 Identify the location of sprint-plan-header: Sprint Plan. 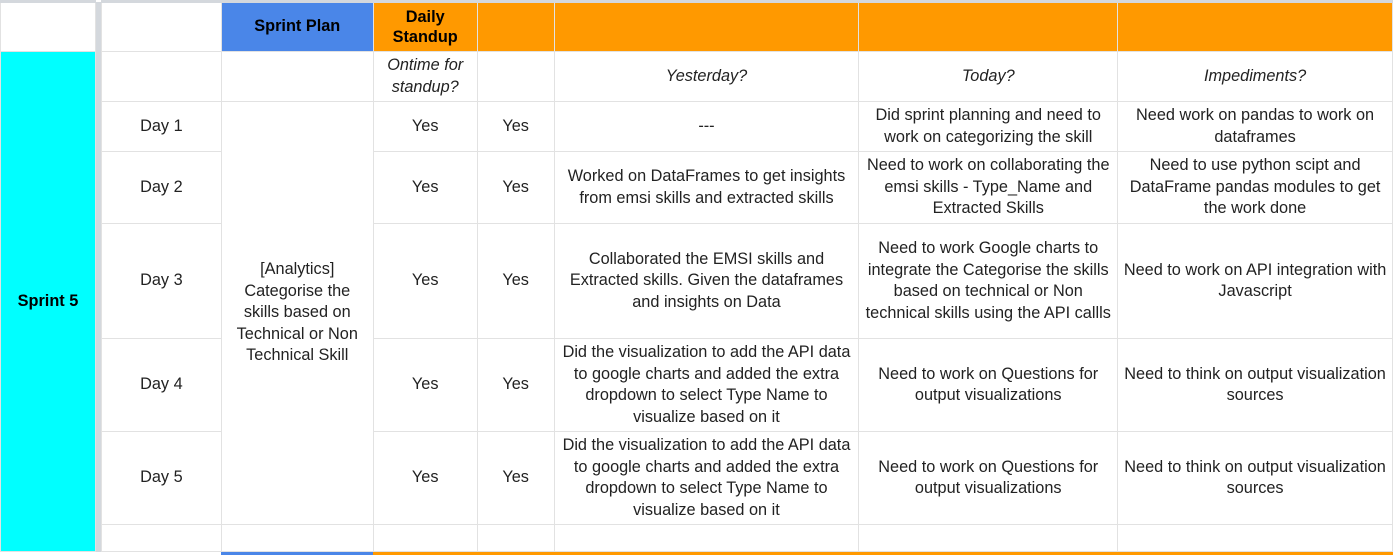
(297, 26).